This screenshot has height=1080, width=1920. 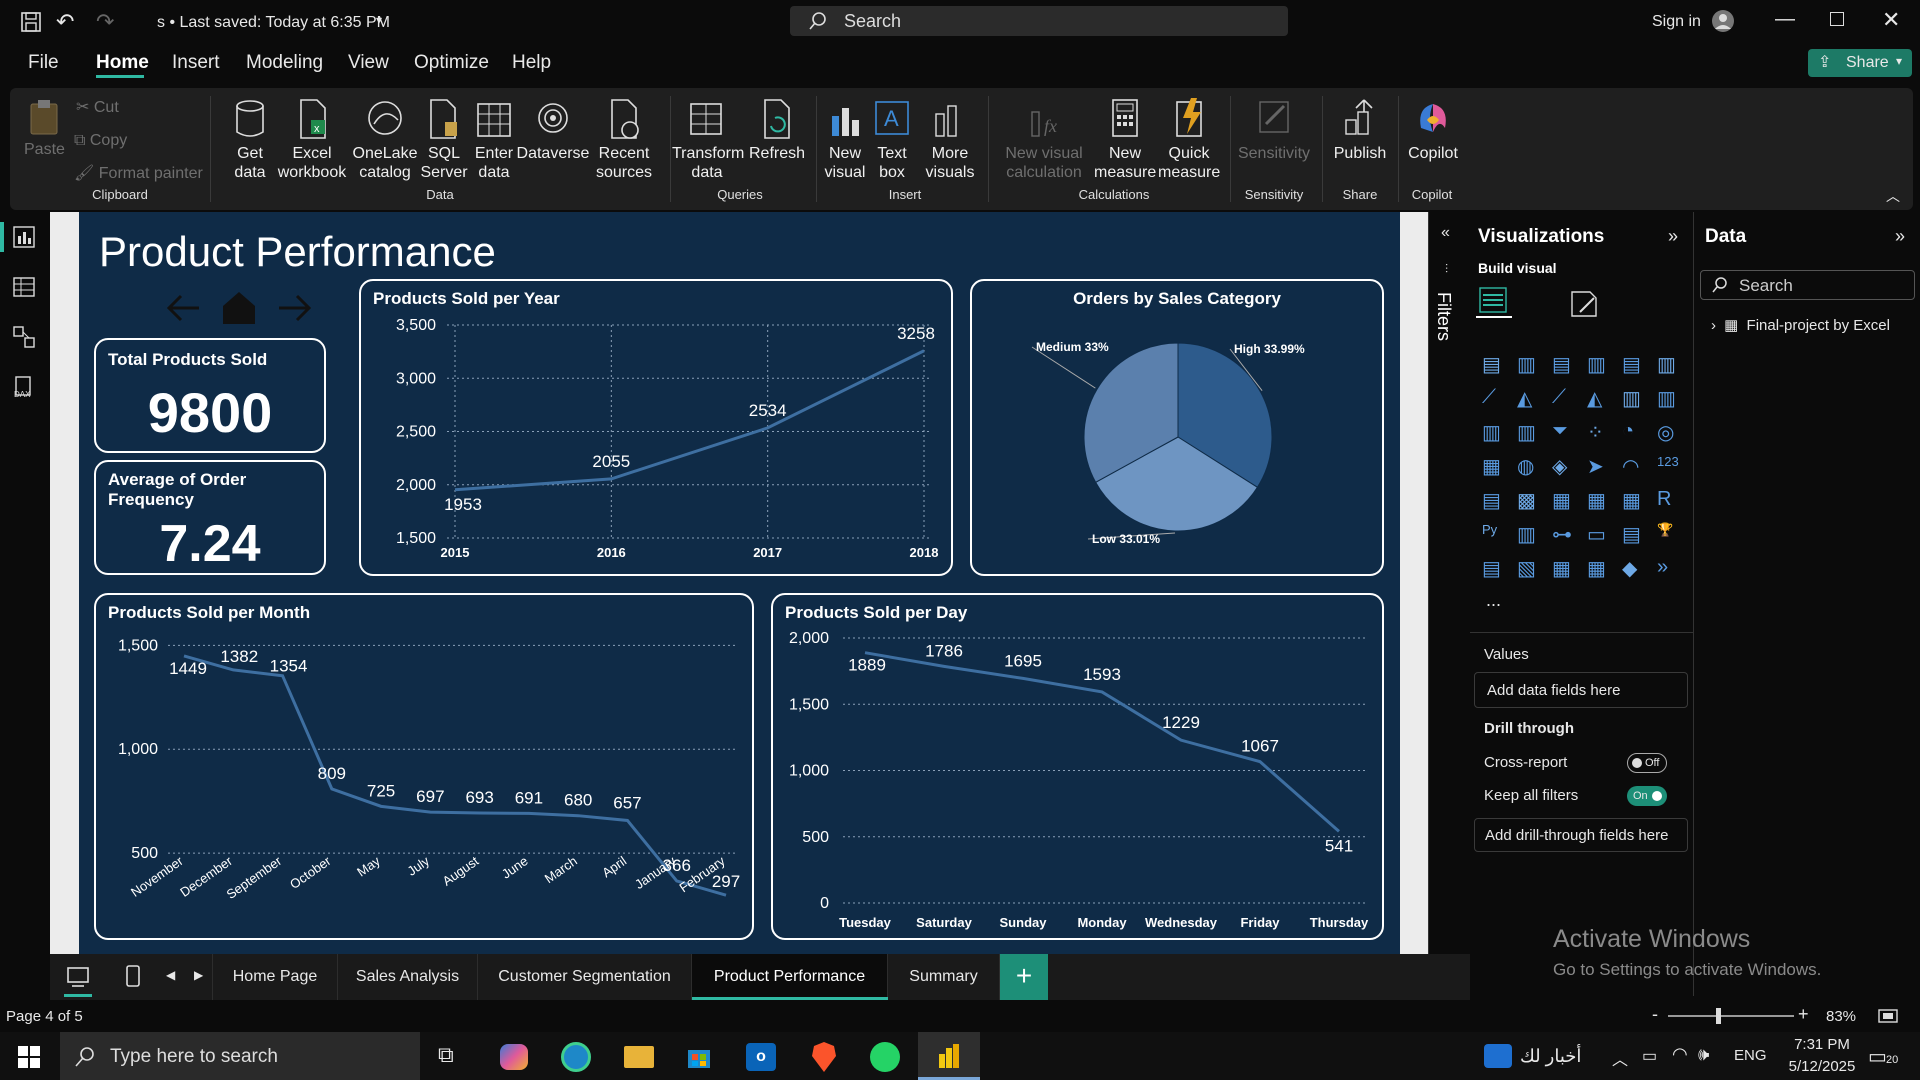 What do you see at coordinates (1581, 835) in the screenshot?
I see `drill-through-drop-zone: Add drill-through fields here` at bounding box center [1581, 835].